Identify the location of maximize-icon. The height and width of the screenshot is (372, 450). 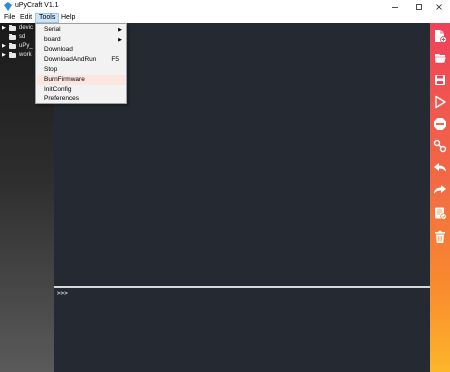
(419, 6).